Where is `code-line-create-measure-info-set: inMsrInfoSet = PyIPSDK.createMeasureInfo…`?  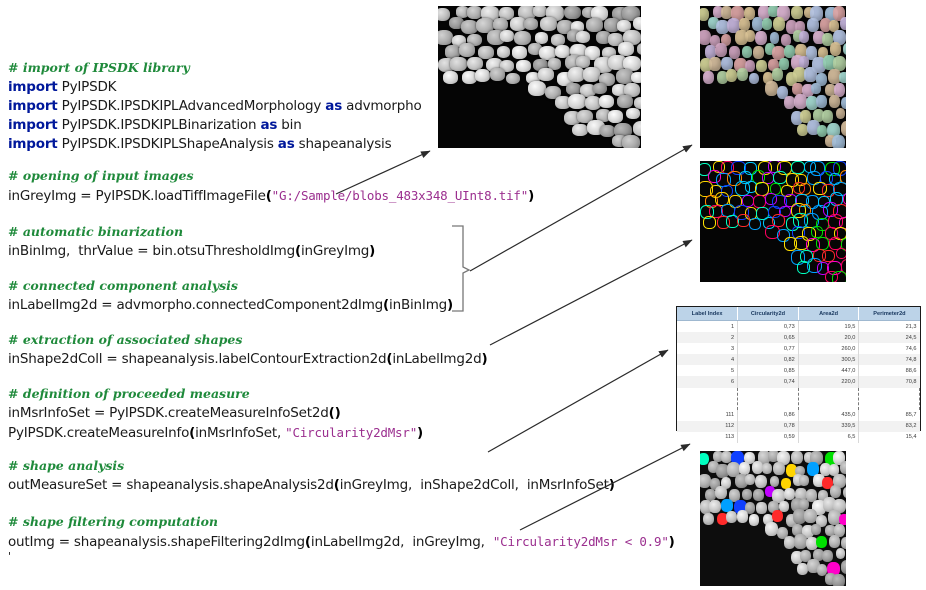 code-line-create-measure-info-set: inMsrInfoSet = PyIPSDK.createMeasureInfo… is located at coordinates (215, 413).